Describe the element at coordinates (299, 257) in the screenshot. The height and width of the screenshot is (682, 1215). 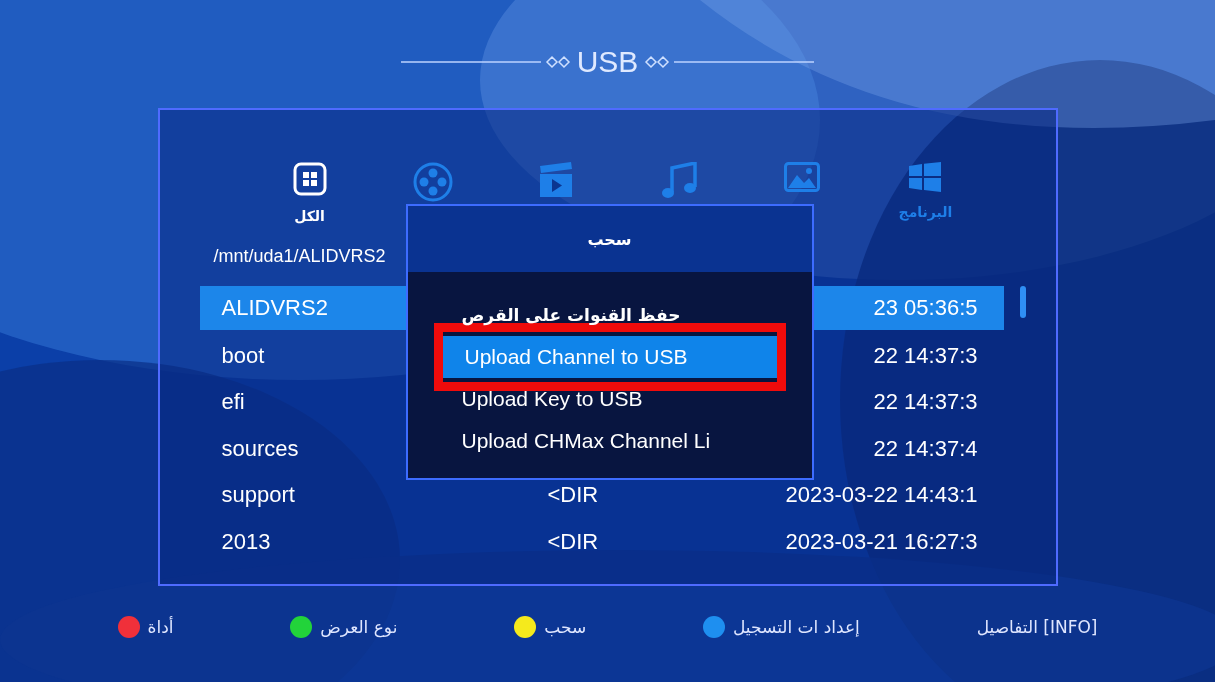
I see `folder-path: /mnt/uda1/ALIDVRS2` at that location.